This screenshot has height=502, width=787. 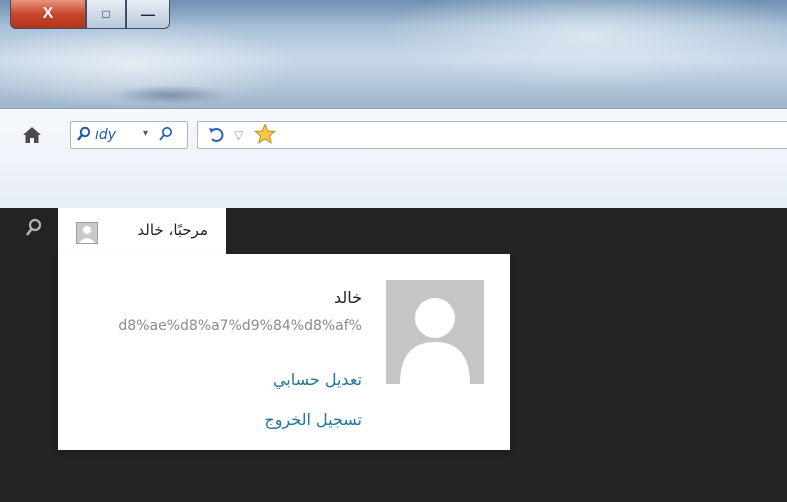 I want to click on display-name: خالد, so click(x=347, y=297).